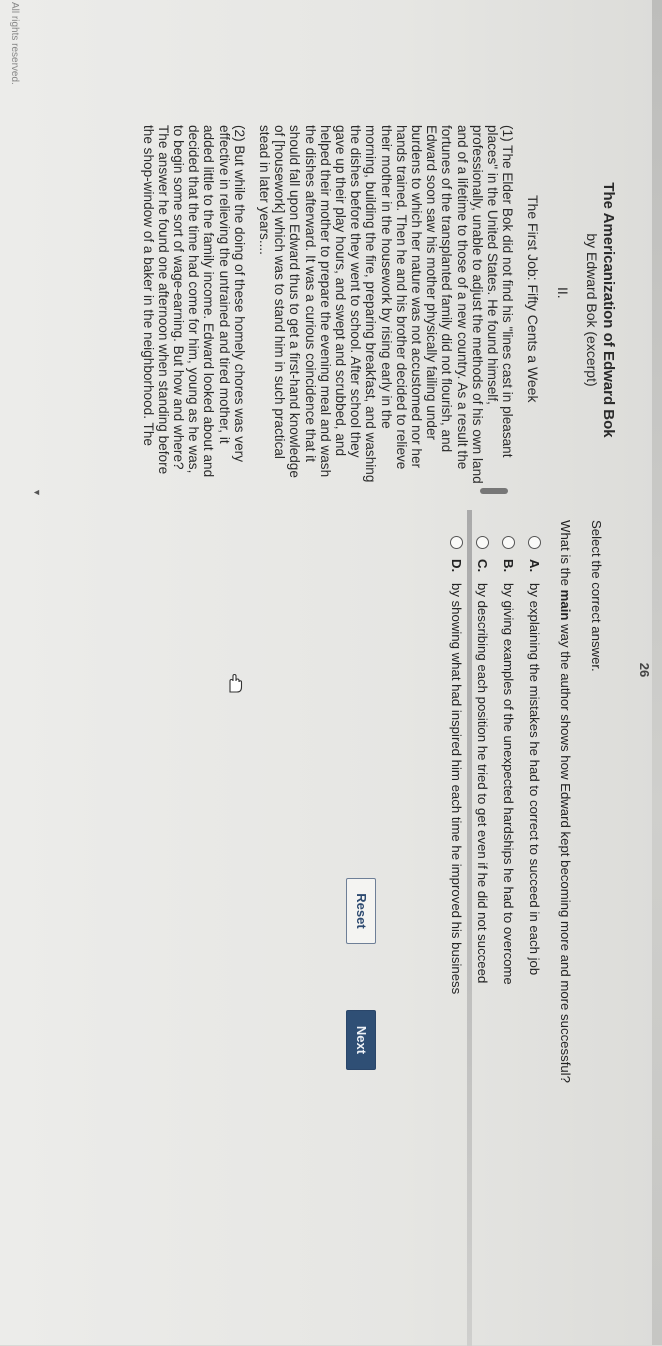  What do you see at coordinates (565, 555) in the screenshot?
I see `prompt-text-before: What is the` at bounding box center [565, 555].